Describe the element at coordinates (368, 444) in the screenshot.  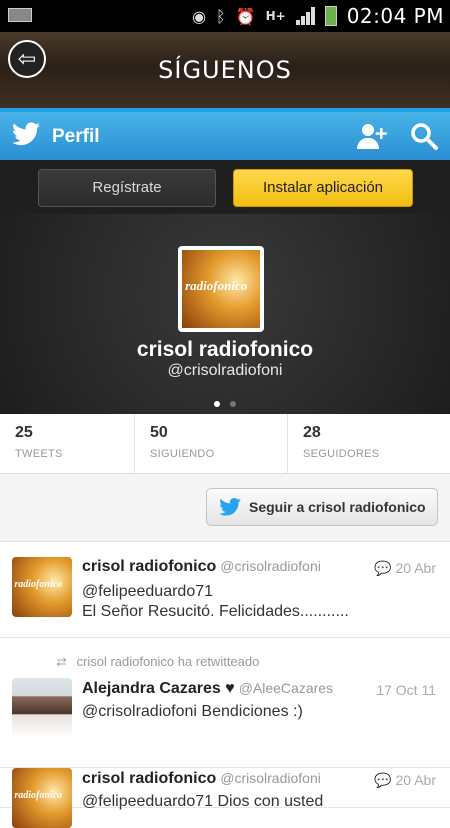
I see `stat-followers: 28 SEGUIDORES` at that location.